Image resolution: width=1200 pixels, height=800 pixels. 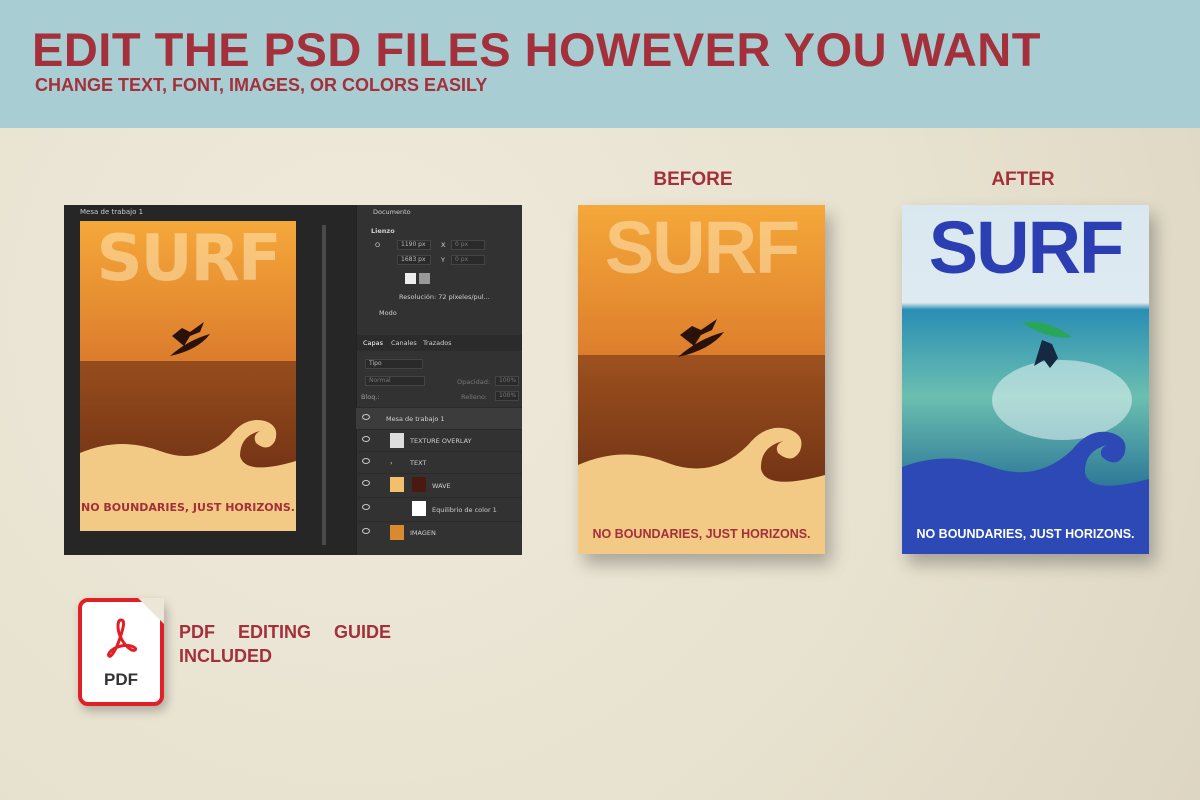 I want to click on ps-layer-row: WAVE, so click(x=439, y=485).